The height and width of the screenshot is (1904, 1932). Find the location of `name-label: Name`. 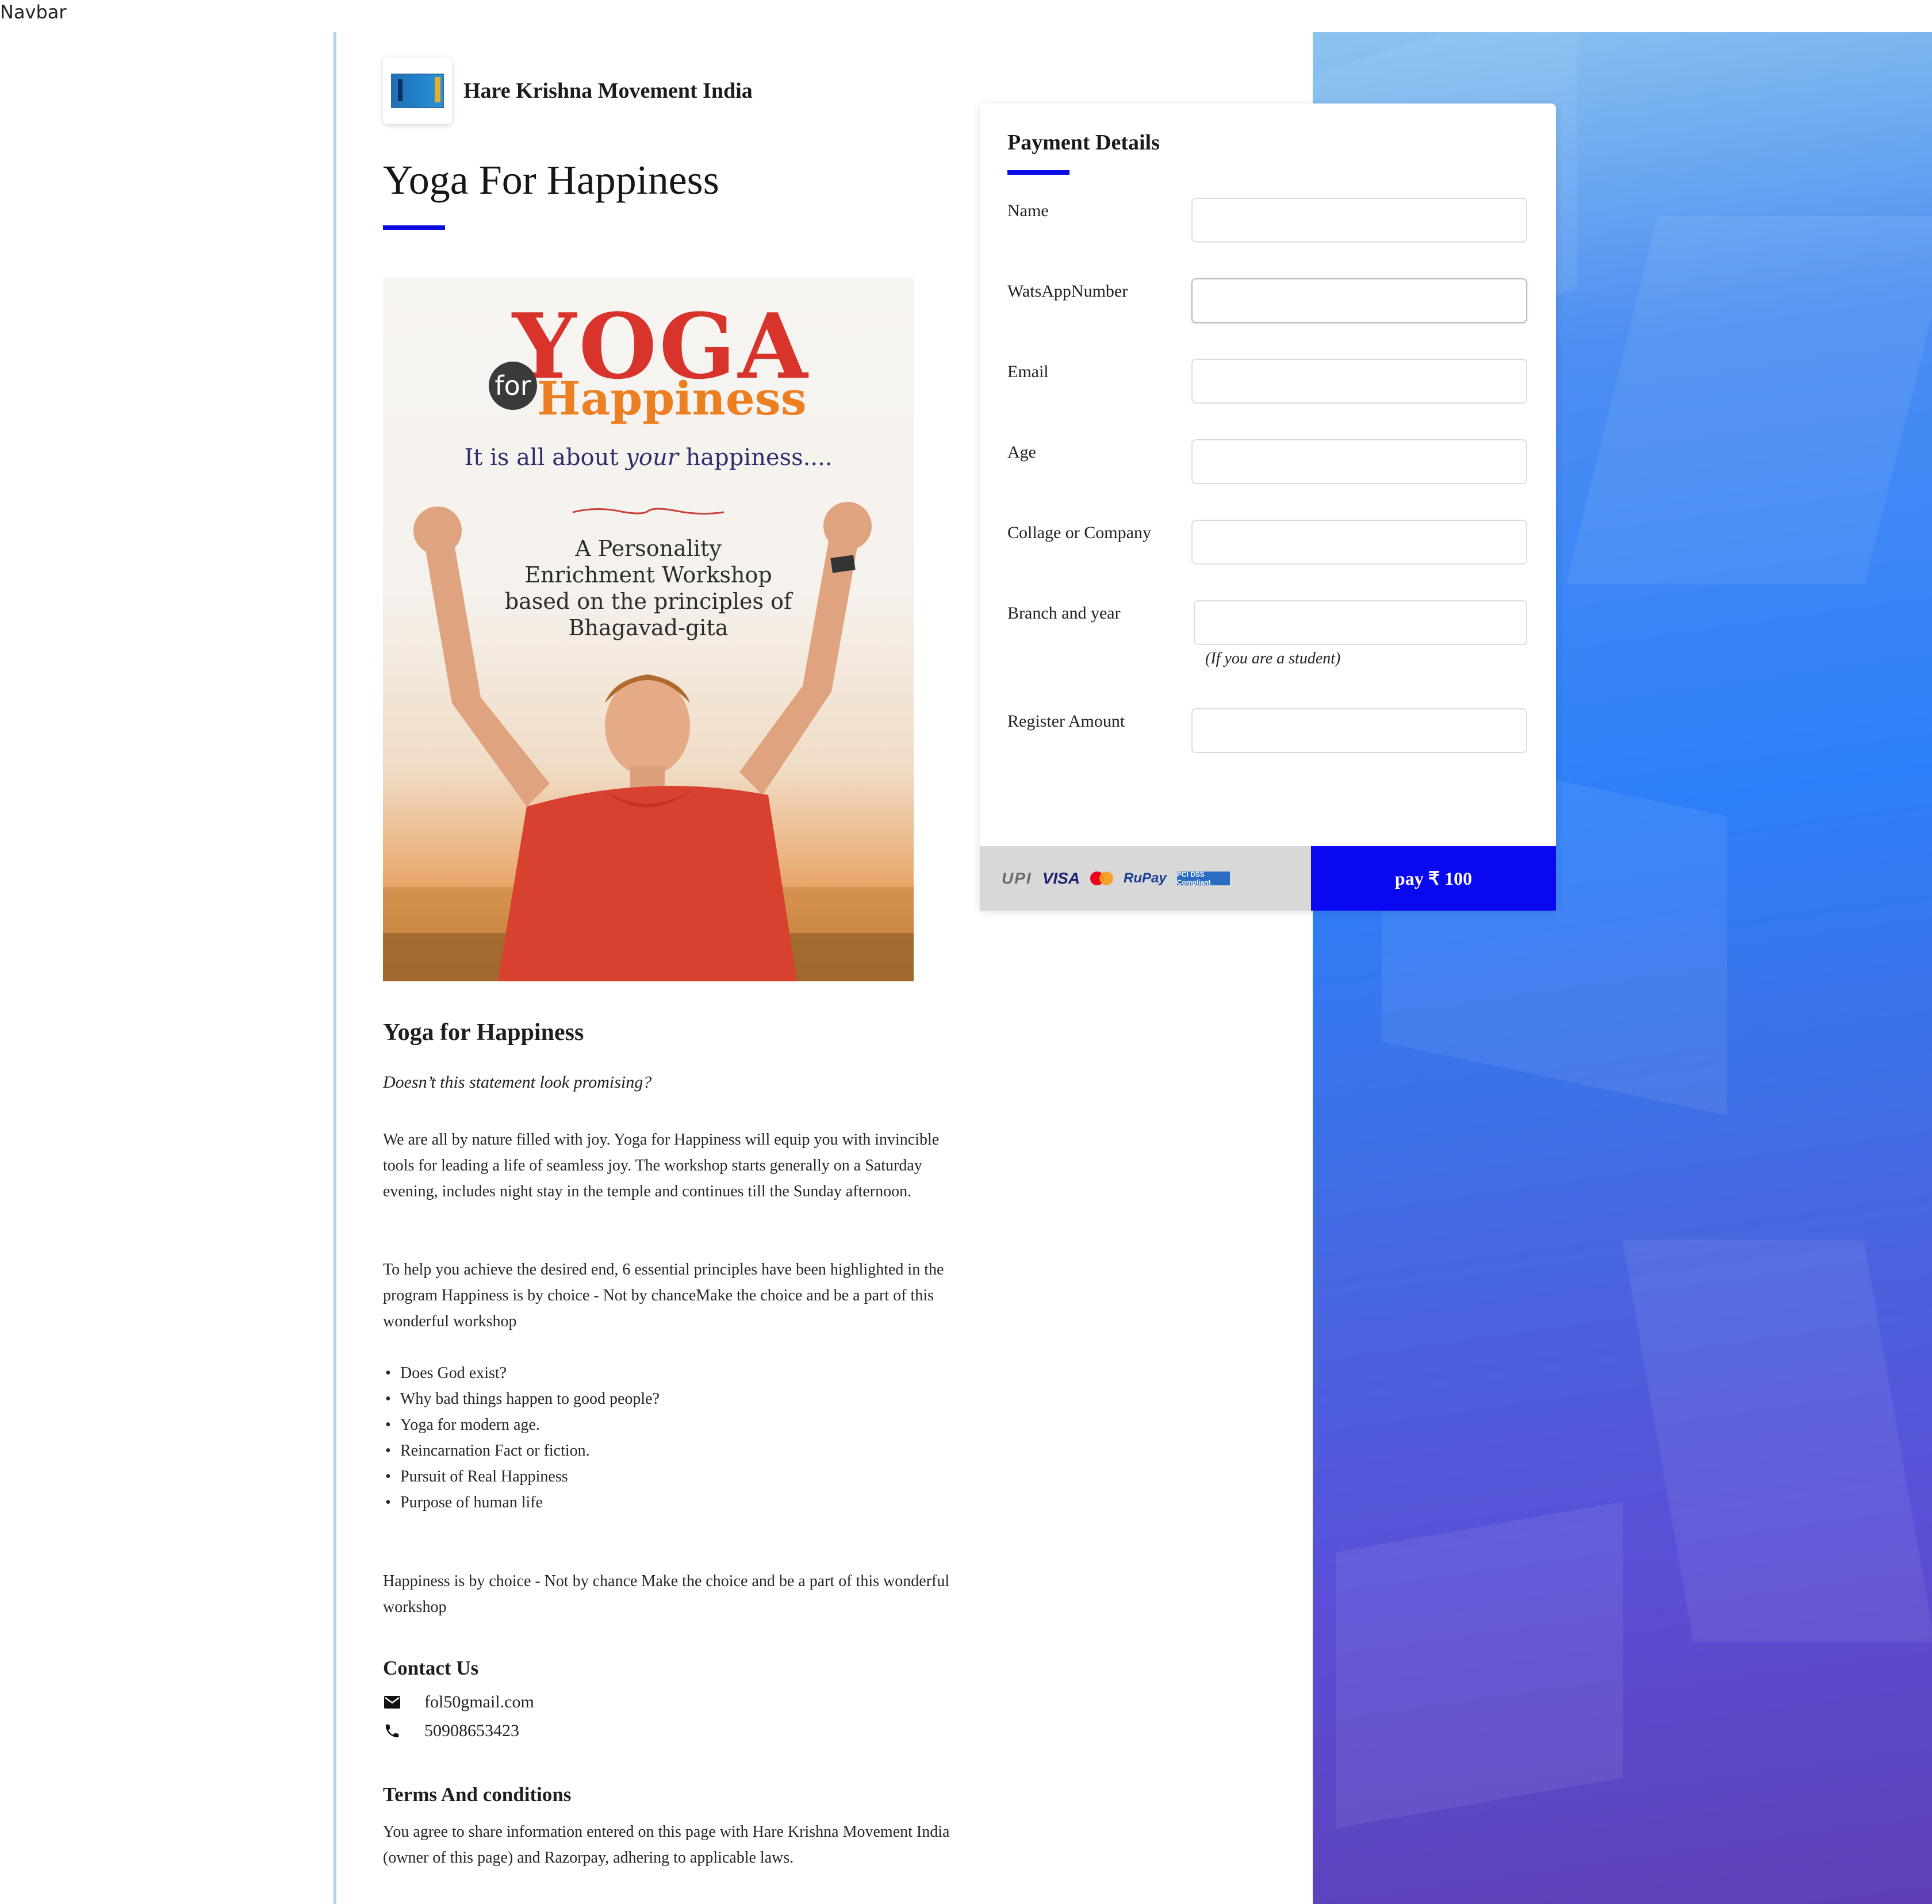

name-label: Name is located at coordinates (1028, 211).